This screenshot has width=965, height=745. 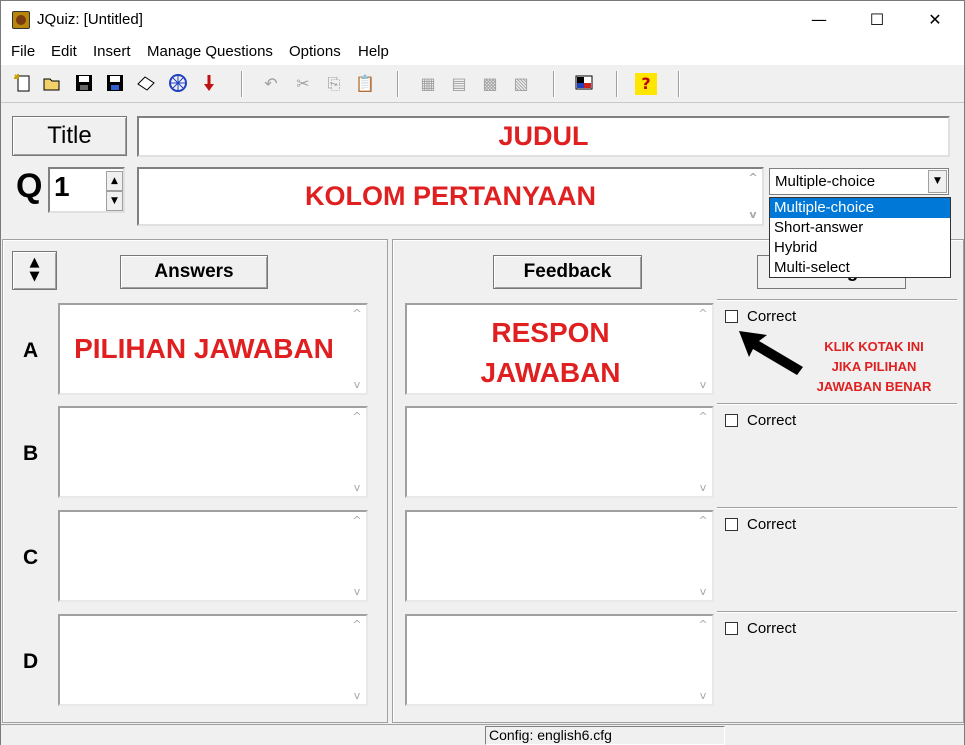 What do you see at coordinates (29, 186) in the screenshot?
I see `question-number-label: Q` at bounding box center [29, 186].